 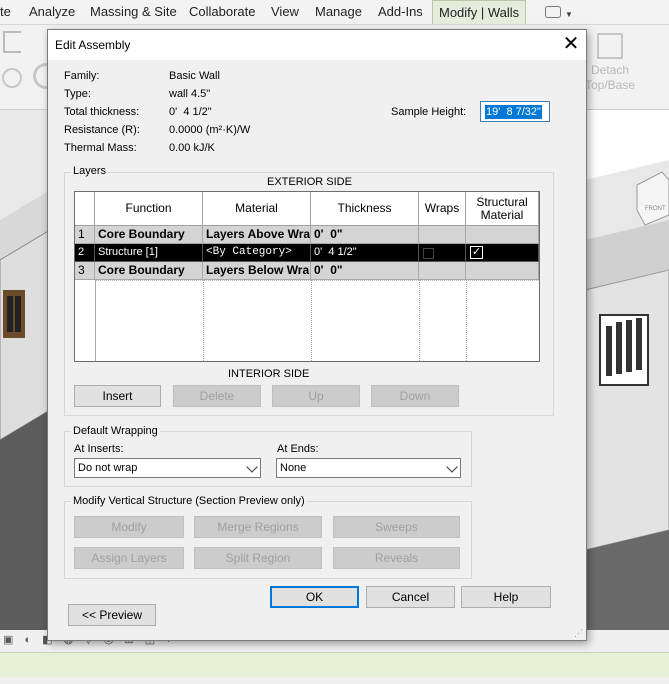 I want to click on tab-architecture: te, so click(x=5, y=12).